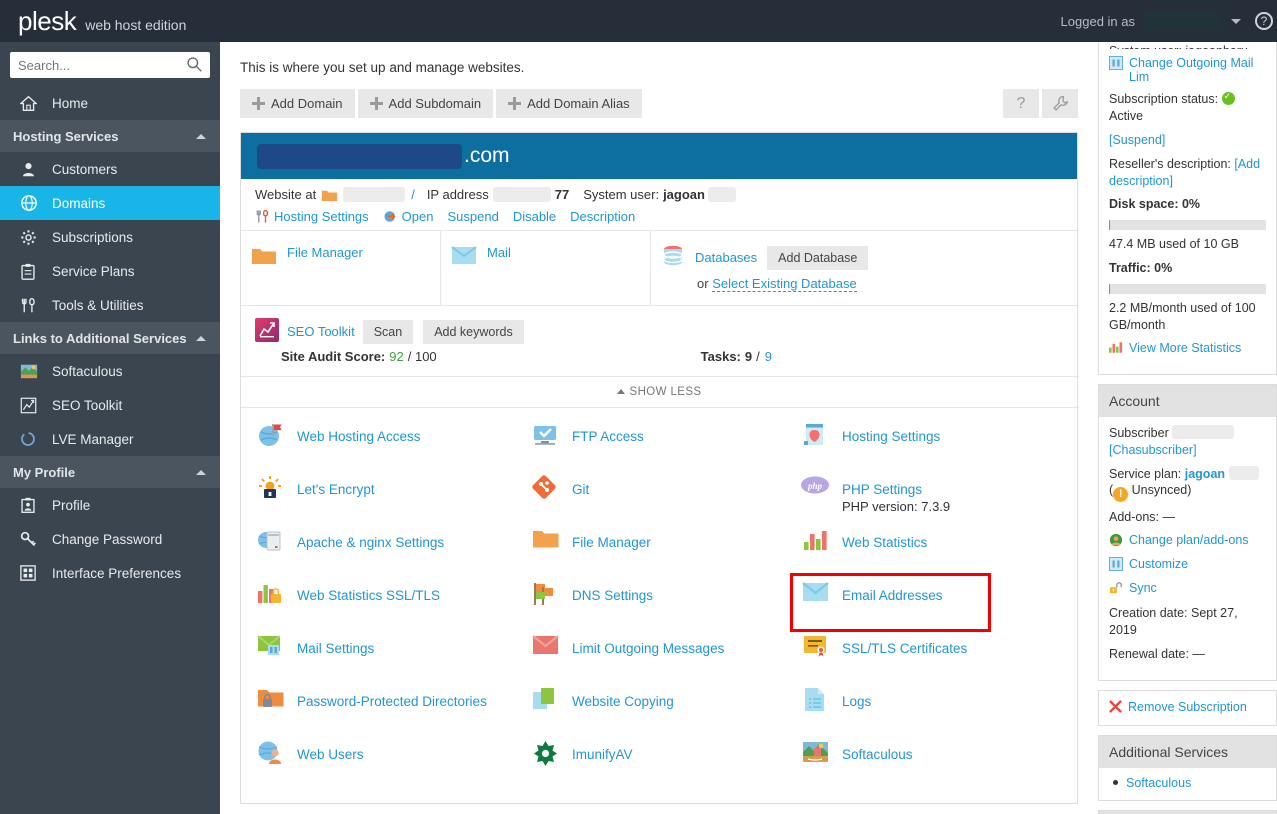 The width and height of the screenshot is (1277, 814). I want to click on tool-label: Let's Encrypt, so click(336, 490).